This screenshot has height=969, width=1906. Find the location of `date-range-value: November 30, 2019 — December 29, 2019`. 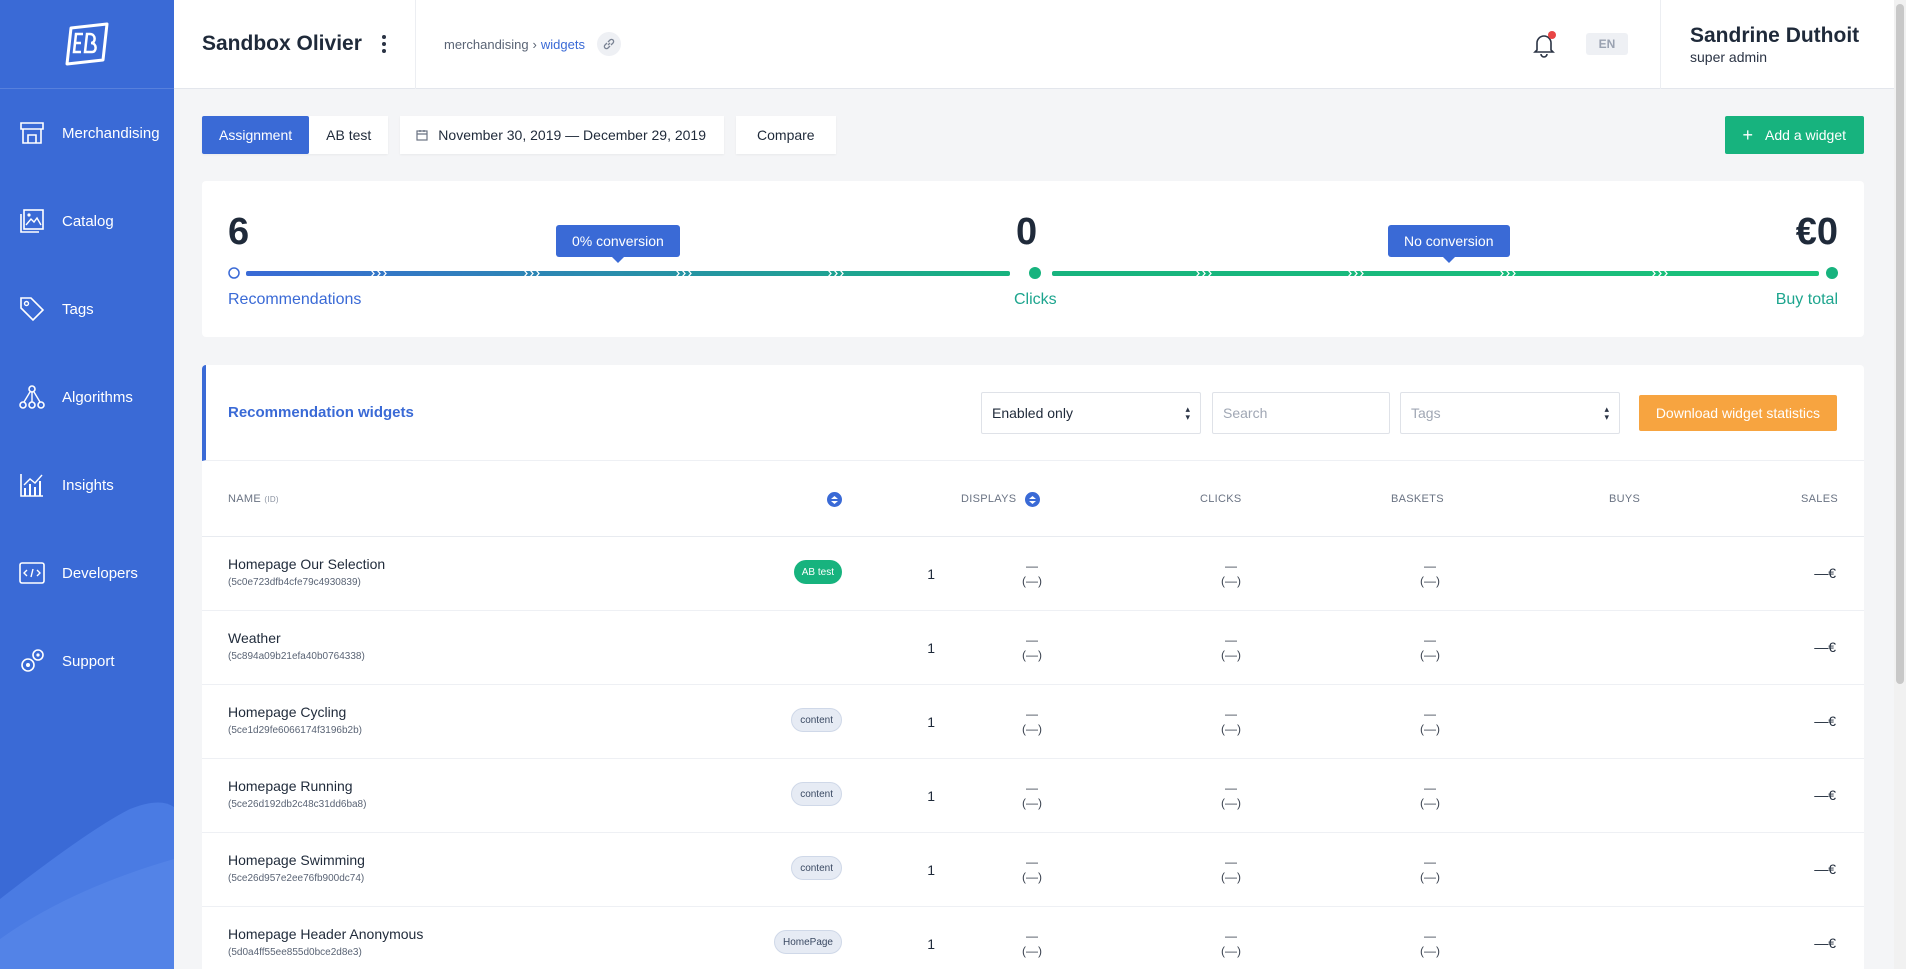

date-range-value: November 30, 2019 — December 29, 2019 is located at coordinates (572, 135).